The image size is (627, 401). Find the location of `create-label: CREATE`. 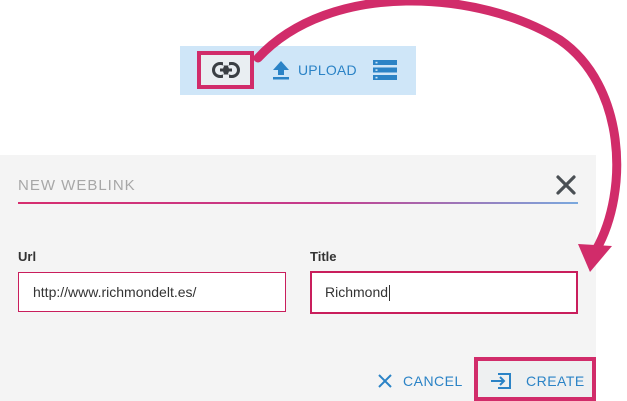

create-label: CREATE is located at coordinates (555, 381).